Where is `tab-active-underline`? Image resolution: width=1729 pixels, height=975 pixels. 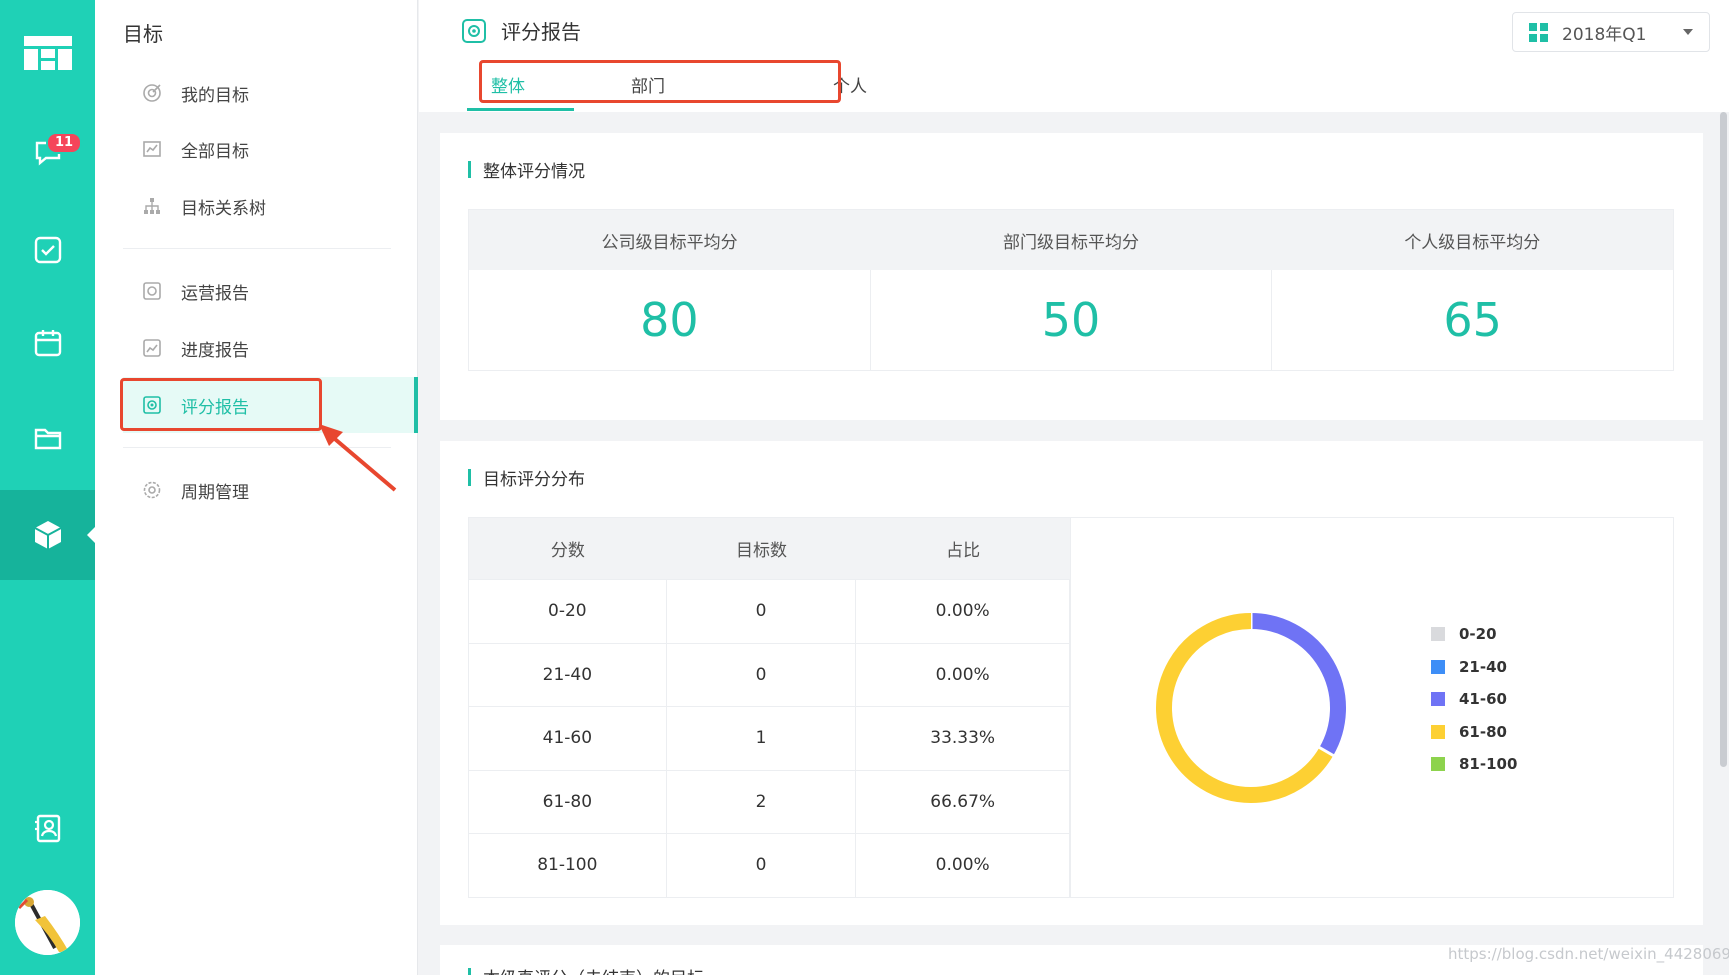
tab-active-underline is located at coordinates (520, 109).